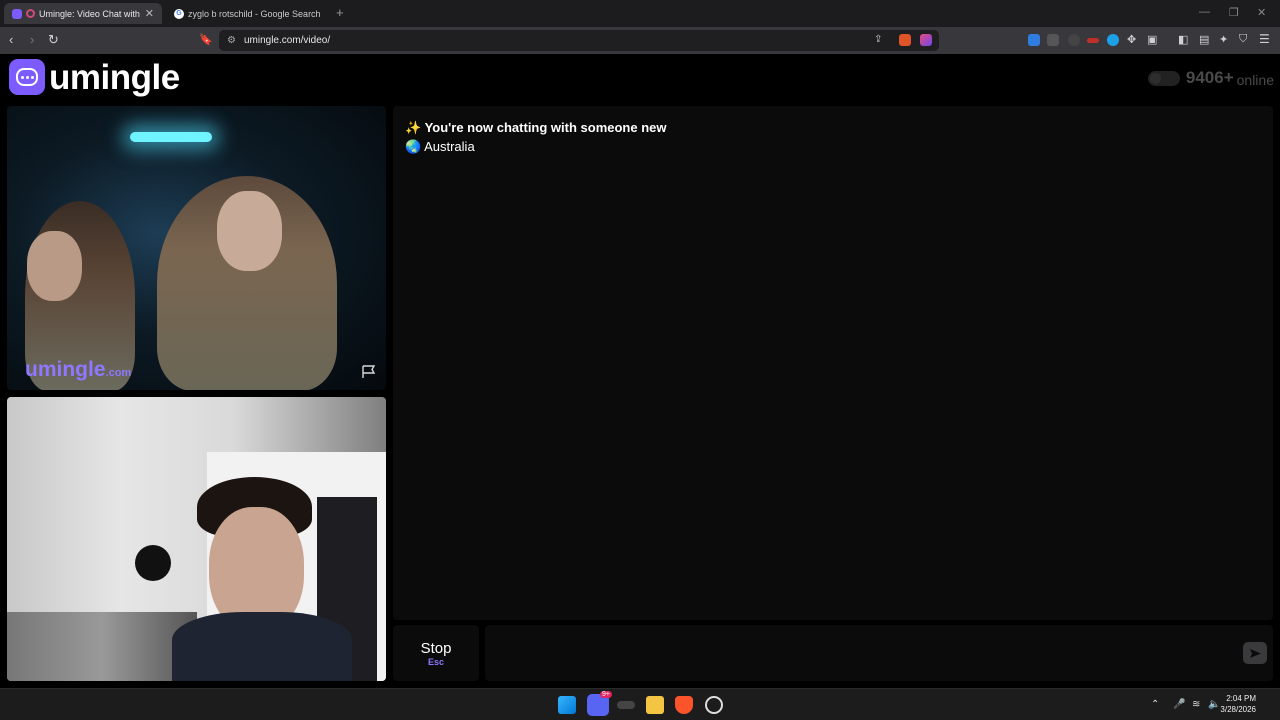 The width and height of the screenshot is (1280, 720). Describe the element at coordinates (153, 563) in the screenshot. I see `pirate-flag-decor` at that location.